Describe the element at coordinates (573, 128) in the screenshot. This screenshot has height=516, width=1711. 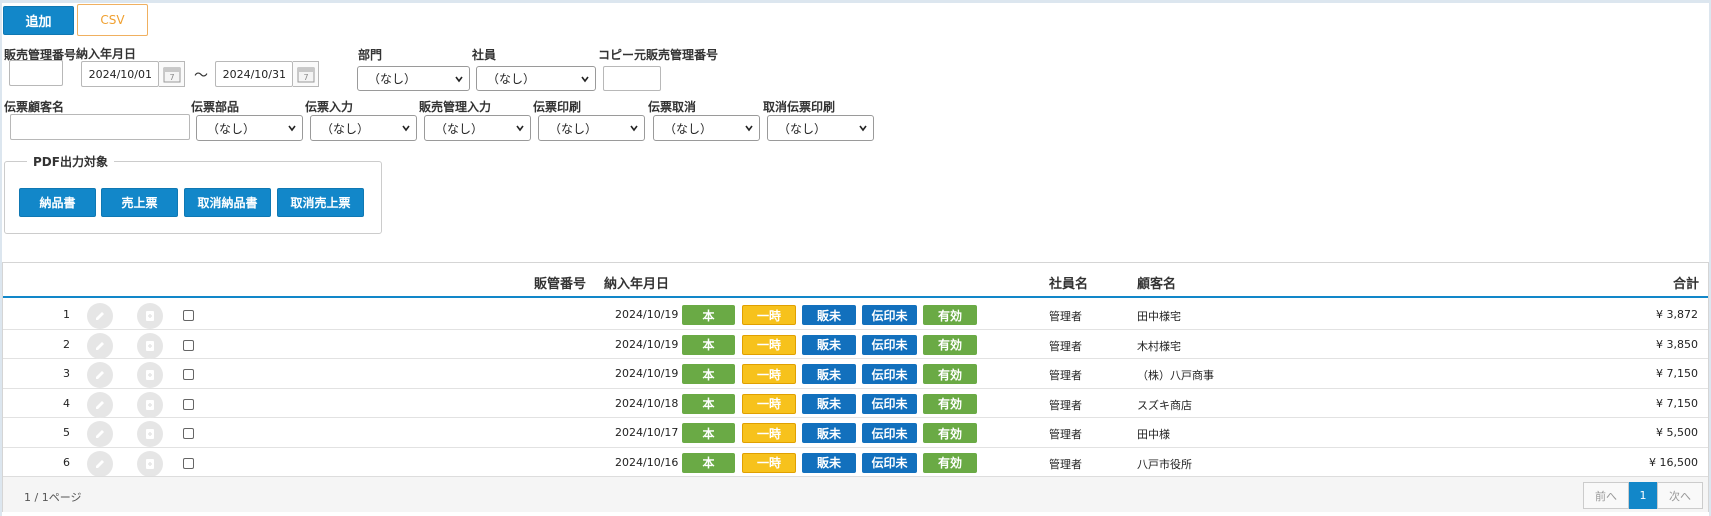
I see `slip-print-value: （なし）` at that location.